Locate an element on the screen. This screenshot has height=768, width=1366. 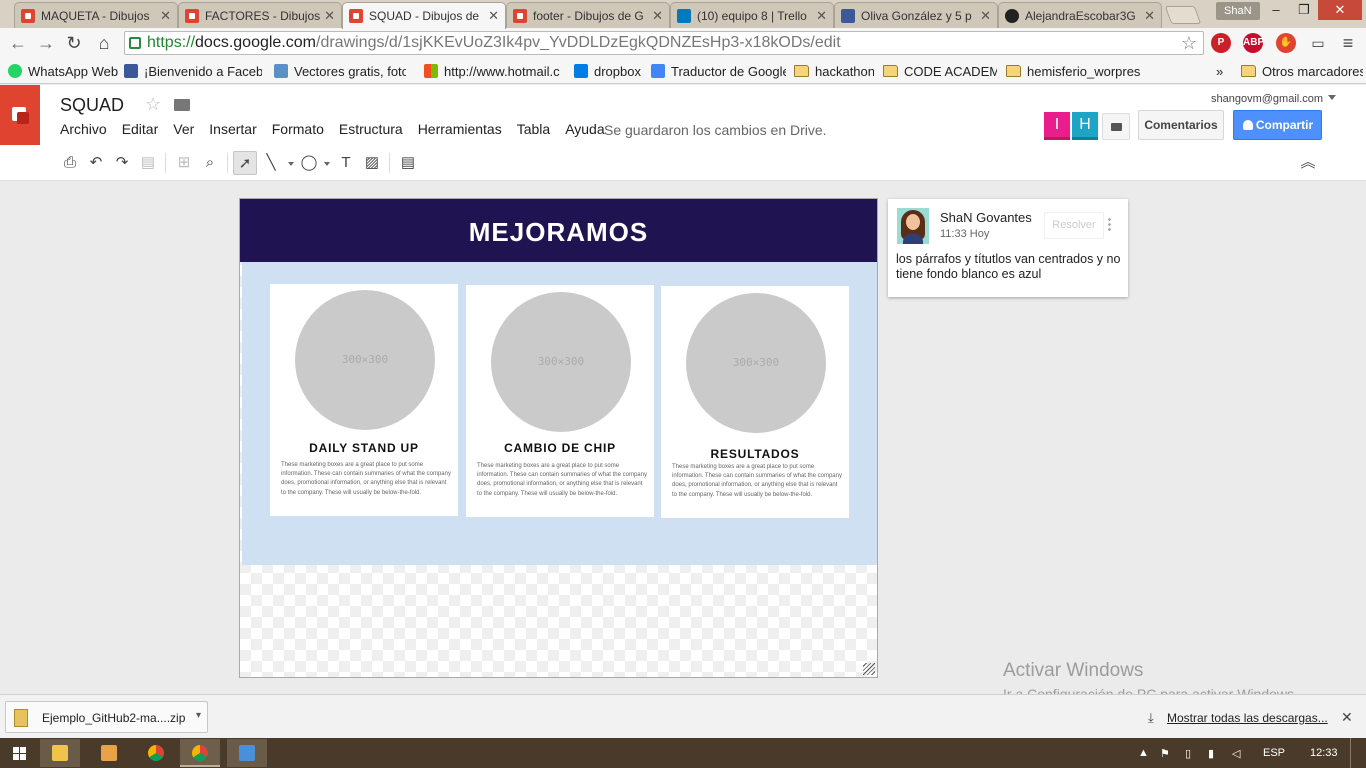
pinterest-icon: P is located at coordinates (1221, 43).